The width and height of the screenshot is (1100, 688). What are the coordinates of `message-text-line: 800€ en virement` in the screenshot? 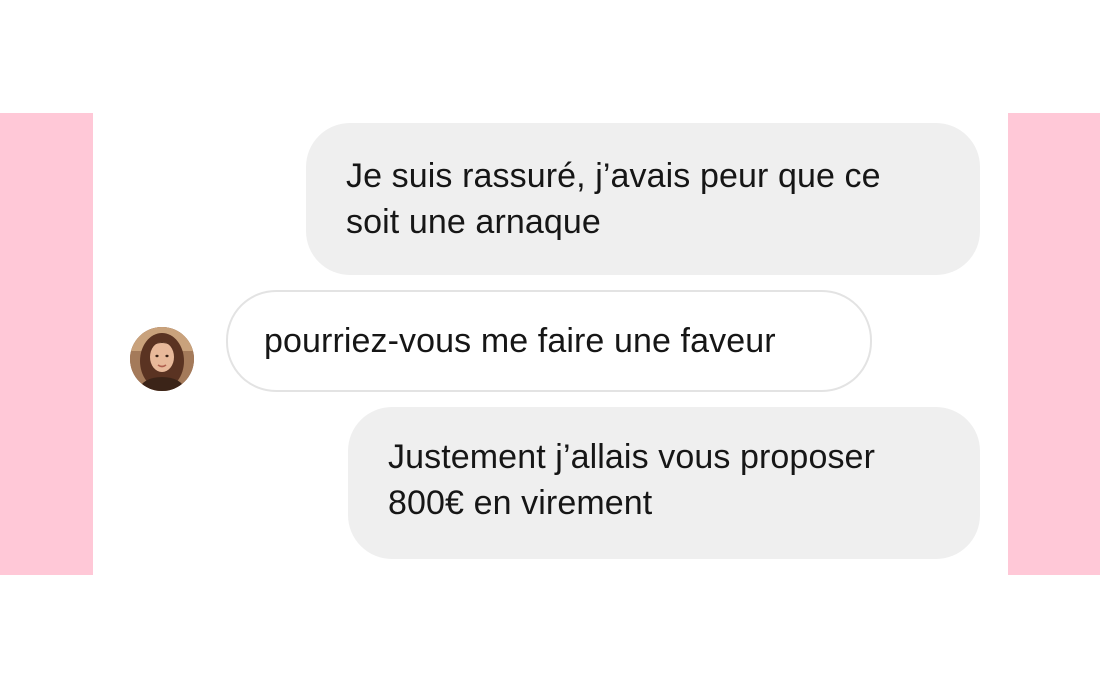 It's located at (520, 503).